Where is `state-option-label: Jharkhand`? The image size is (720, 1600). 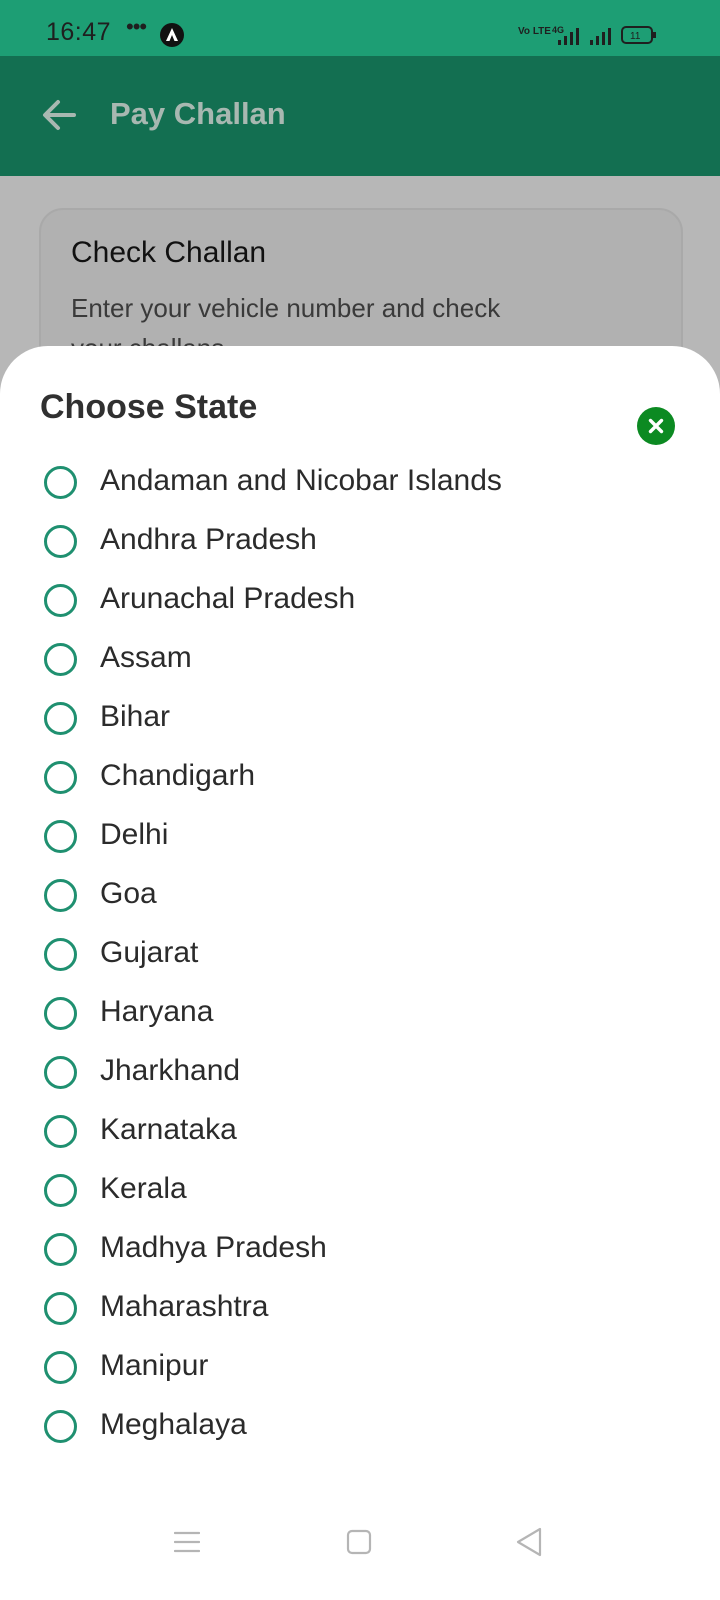
state-option-label: Jharkhand is located at coordinates (170, 1070).